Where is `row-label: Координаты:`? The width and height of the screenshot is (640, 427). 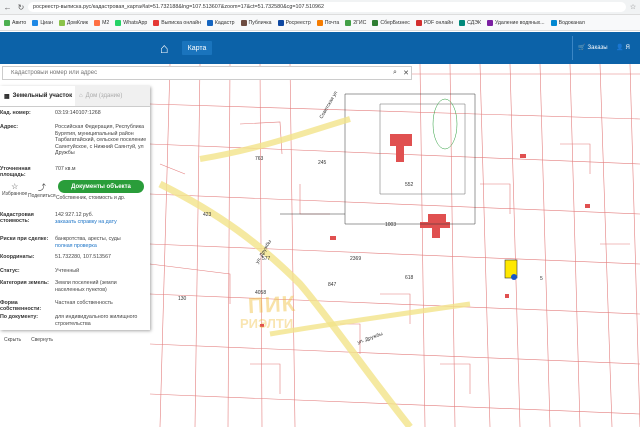
row-label: Координаты: is located at coordinates (17, 257).